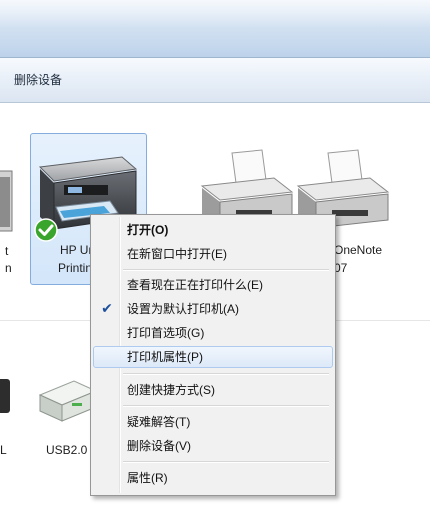  What do you see at coordinates (177, 254) in the screenshot?
I see `menu-item-label: 在新窗口中打开(E)` at bounding box center [177, 254].